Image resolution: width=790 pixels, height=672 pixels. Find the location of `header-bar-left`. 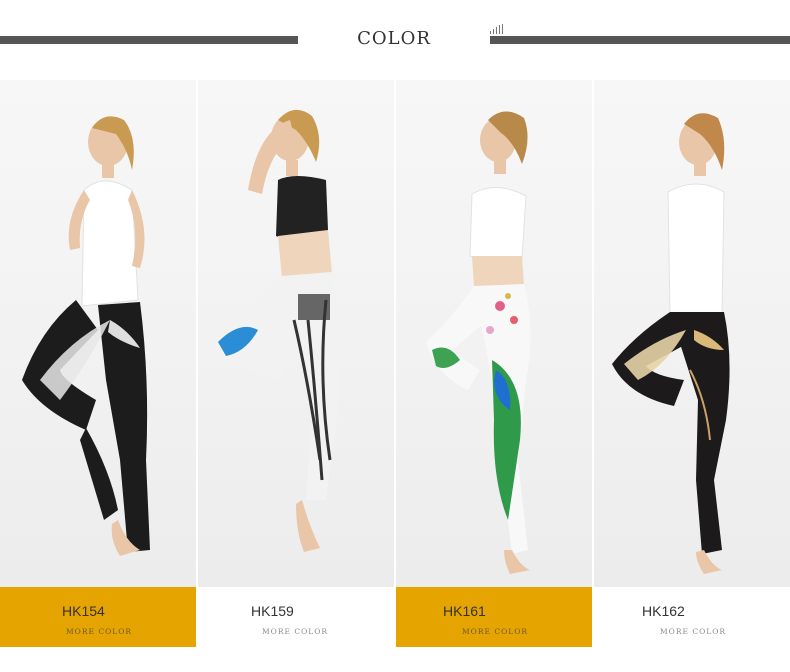

header-bar-left is located at coordinates (149, 40).